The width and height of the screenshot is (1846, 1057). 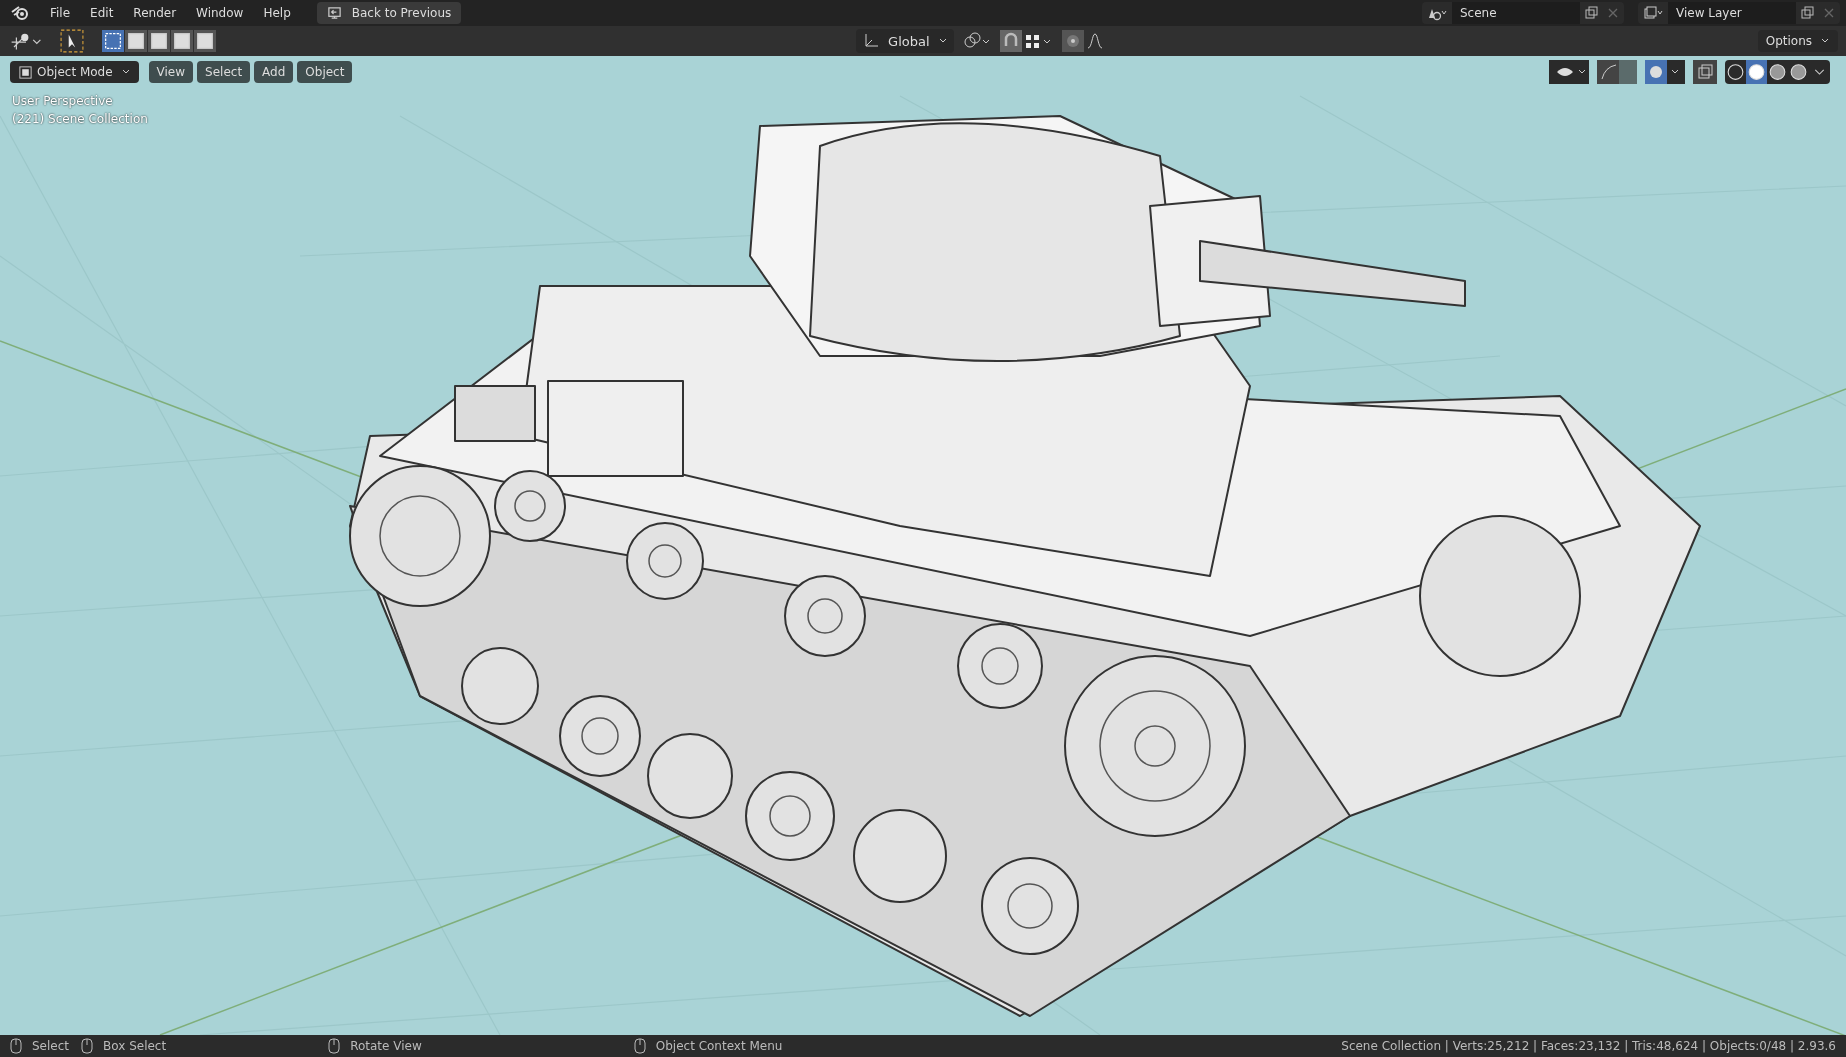 What do you see at coordinates (135, 1046) in the screenshot?
I see `status-hint: Box Select` at bounding box center [135, 1046].